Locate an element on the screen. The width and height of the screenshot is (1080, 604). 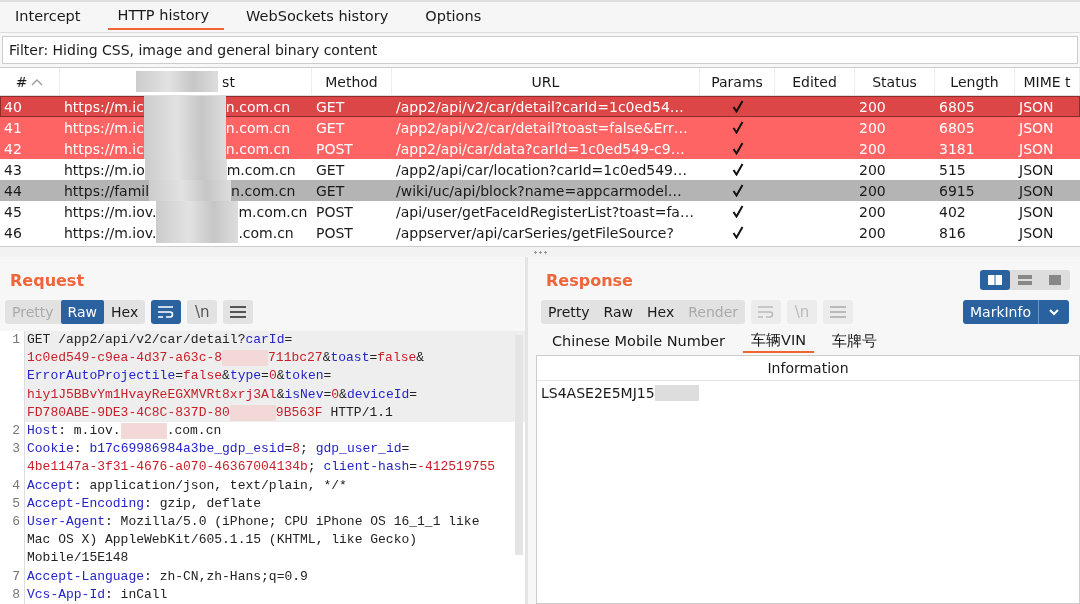
tab: 车辆VIN is located at coordinates (778, 341).